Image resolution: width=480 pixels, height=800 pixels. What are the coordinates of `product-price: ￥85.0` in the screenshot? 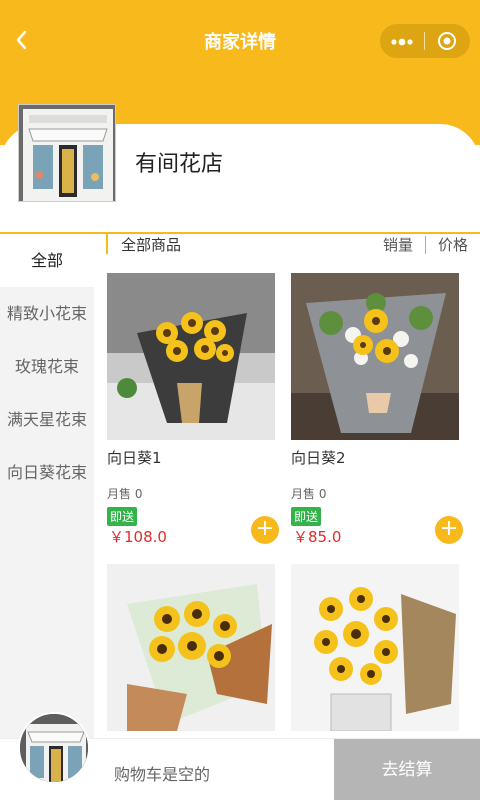 It's located at (317, 537).